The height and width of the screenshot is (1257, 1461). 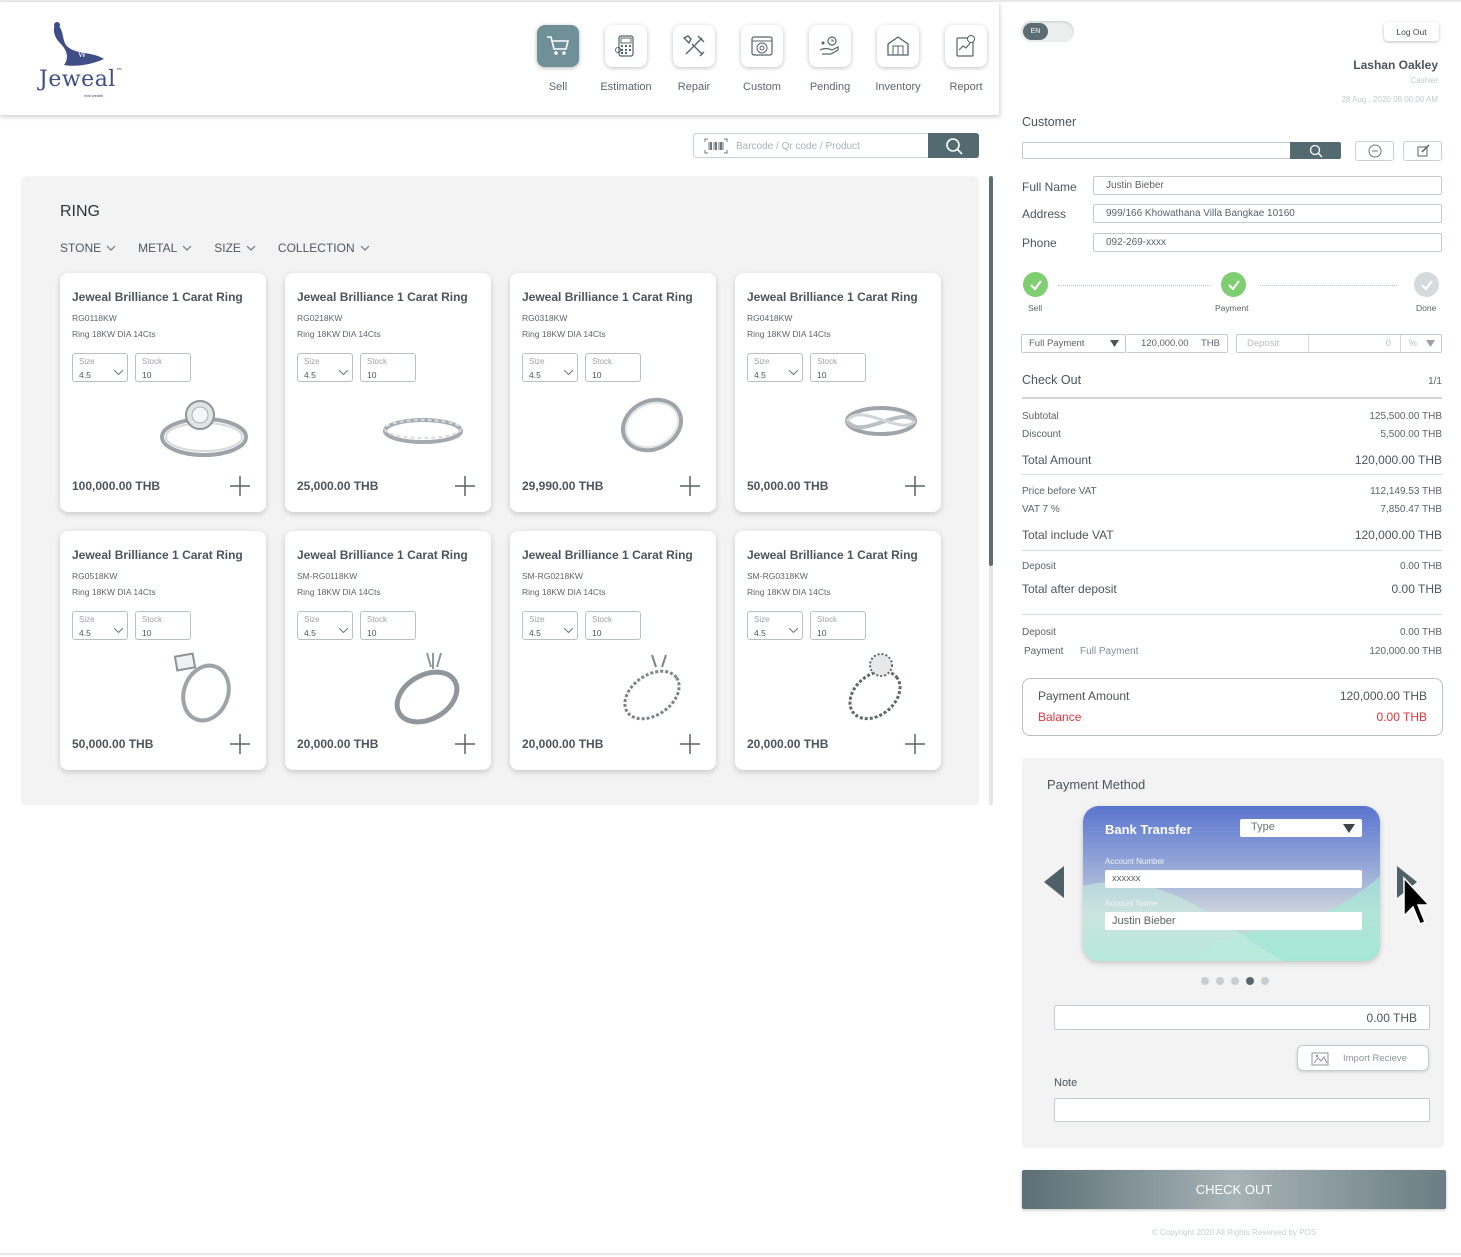 I want to click on method-amount-input: 0.00 THB, so click(x=1242, y=1017).